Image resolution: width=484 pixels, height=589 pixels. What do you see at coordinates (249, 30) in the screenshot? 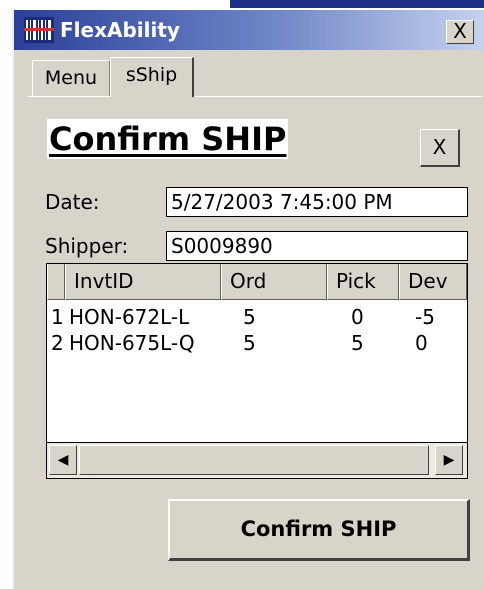
I see `title-bar: FlexAbility X` at bounding box center [249, 30].